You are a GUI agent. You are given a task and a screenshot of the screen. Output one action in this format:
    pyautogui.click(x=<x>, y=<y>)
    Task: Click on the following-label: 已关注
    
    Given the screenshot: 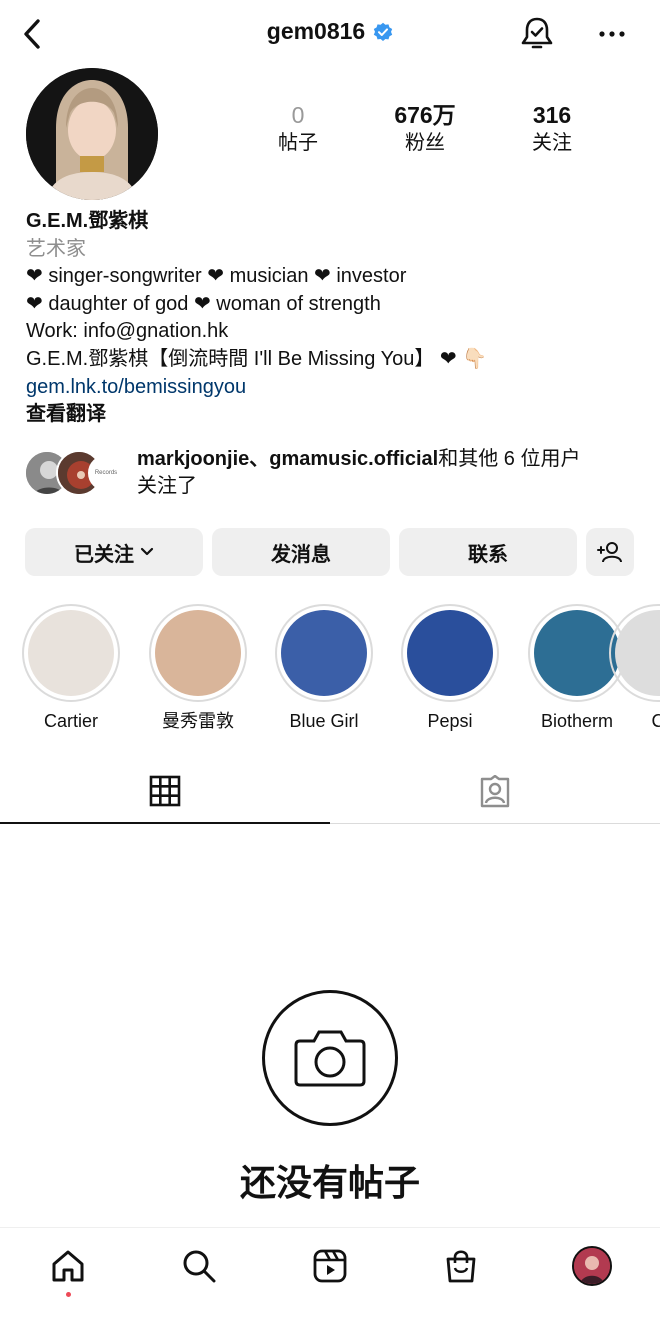 What is the action you would take?
    pyautogui.click(x=104, y=554)
    